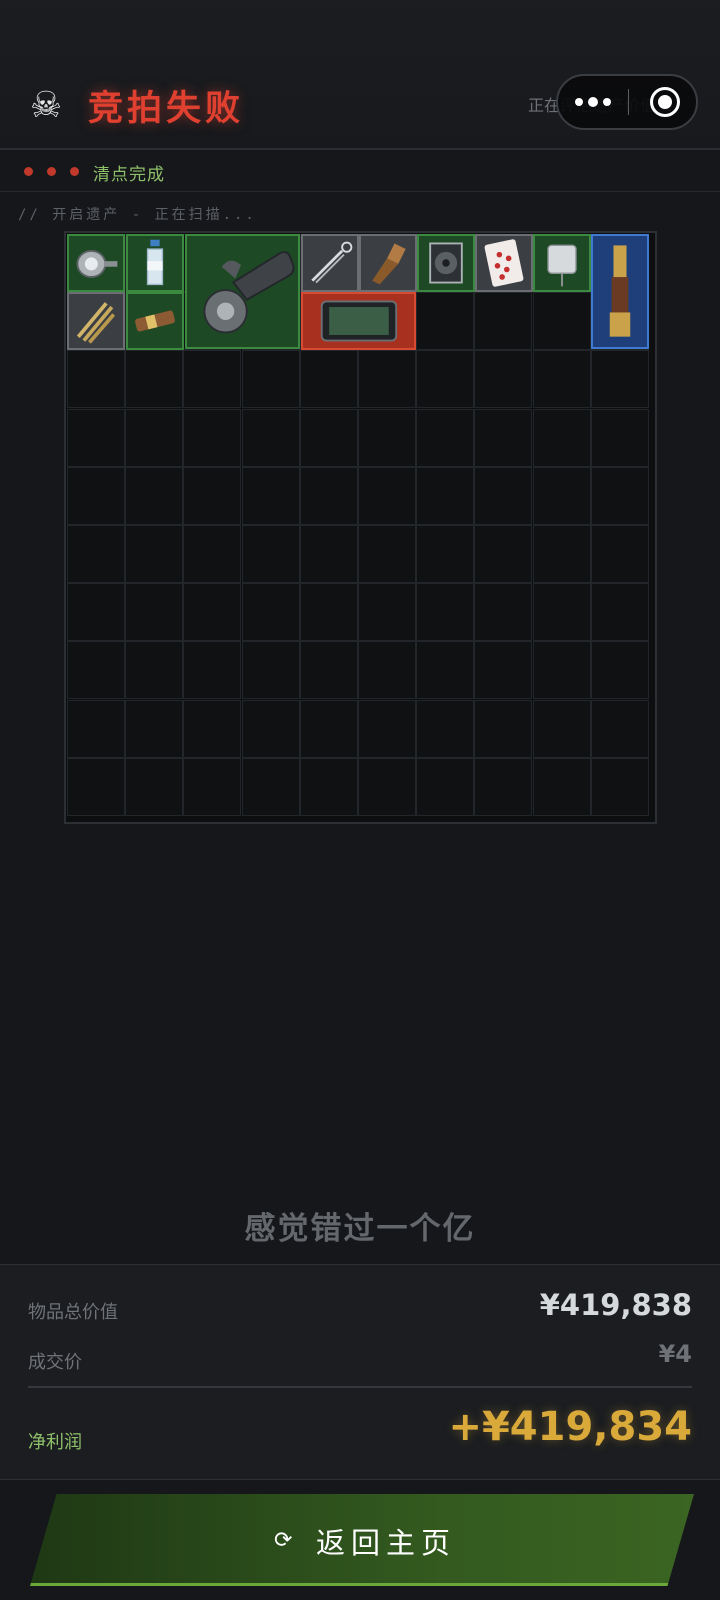 This screenshot has height=1600, width=720. Describe the element at coordinates (388, 263) in the screenshot. I see `item-paint-brush` at that location.